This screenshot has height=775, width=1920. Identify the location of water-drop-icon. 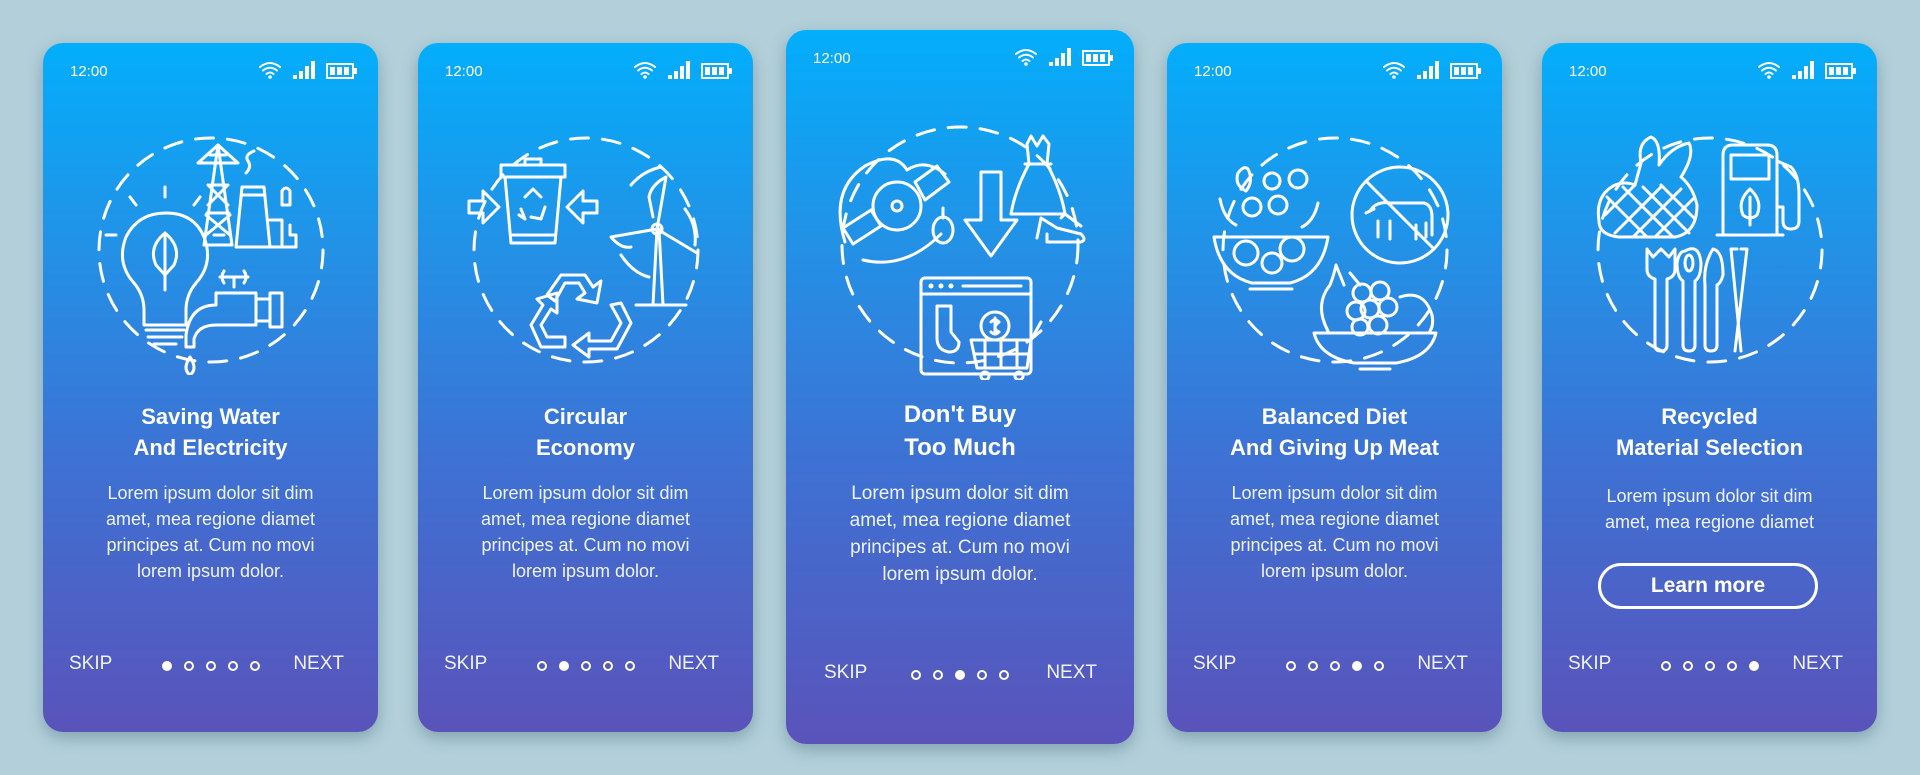
(189, 365).